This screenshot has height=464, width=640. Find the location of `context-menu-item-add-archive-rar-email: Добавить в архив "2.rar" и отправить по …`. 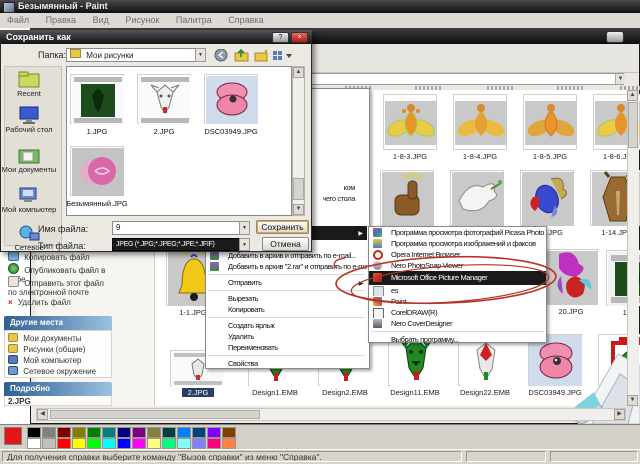

context-menu-item-add-archive-rar-email: Добавить в архив "2.rar" и отправить по … is located at coordinates (286, 266).